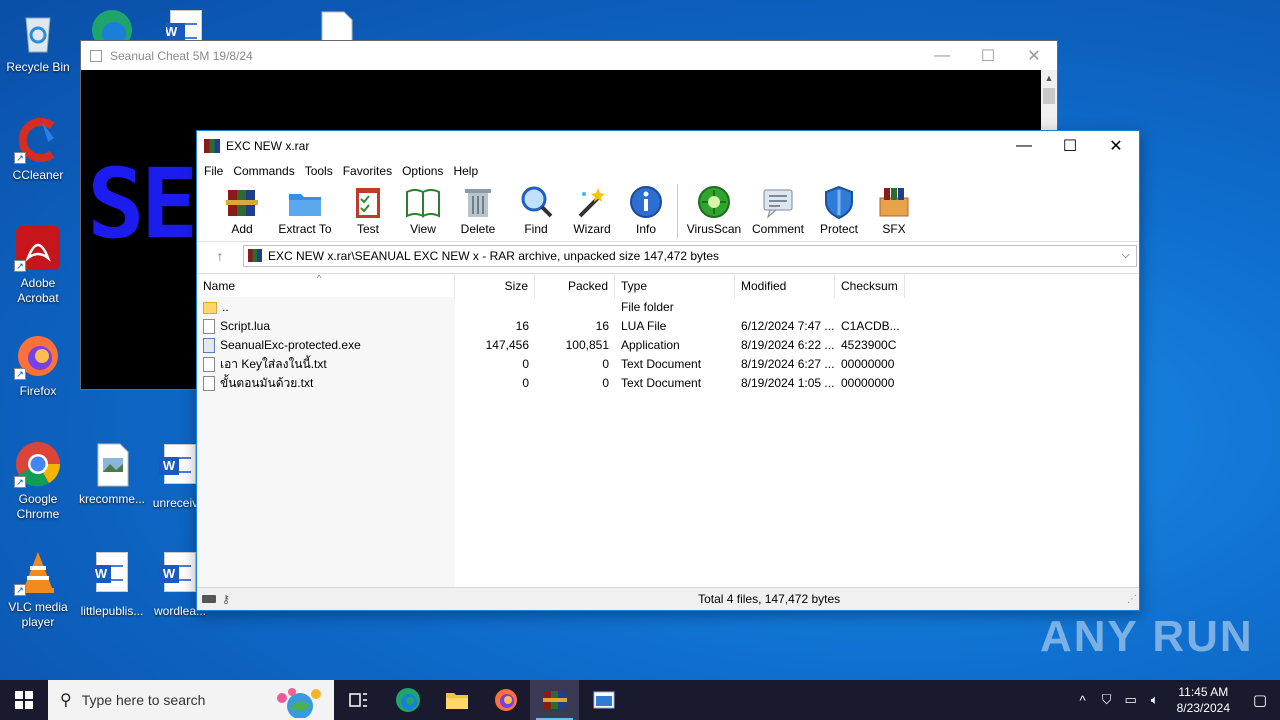 The image size is (1280, 720). What do you see at coordinates (554, 700) in the screenshot?
I see `taskbar-winrar` at bounding box center [554, 700].